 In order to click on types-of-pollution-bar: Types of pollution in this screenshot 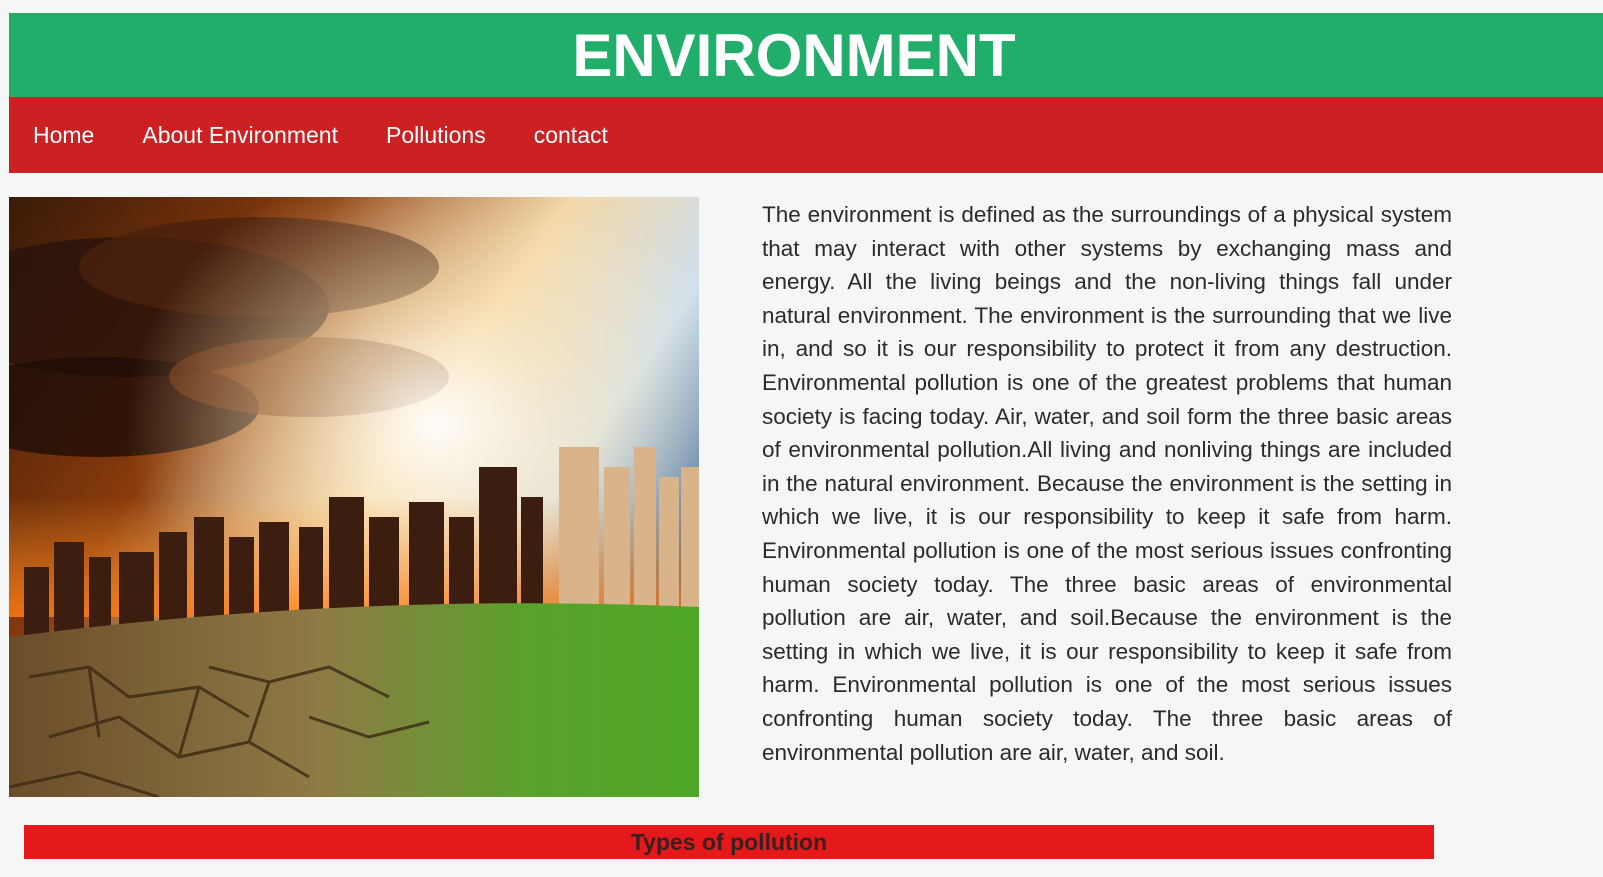, I will do `click(729, 842)`.